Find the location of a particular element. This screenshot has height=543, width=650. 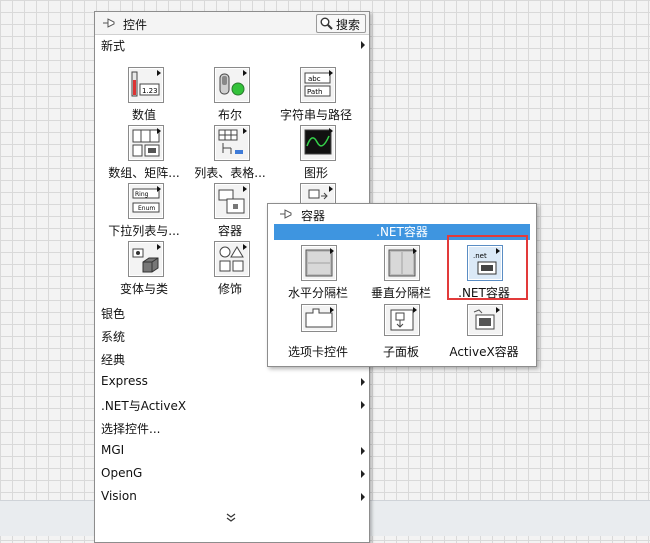

red-highlight-box is located at coordinates (487, 267).